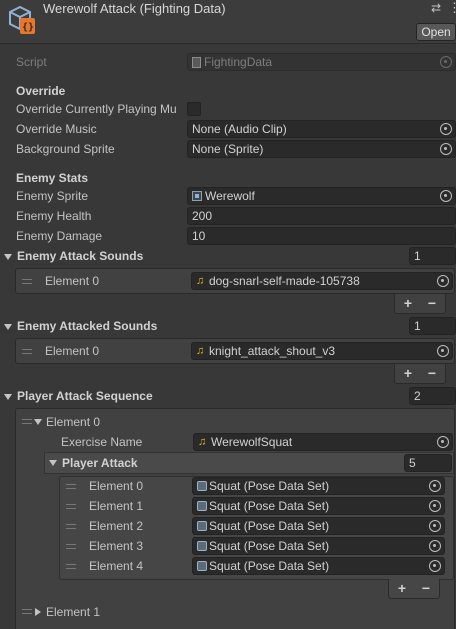 The width and height of the screenshot is (456, 629). Describe the element at coordinates (59, 236) in the screenshot. I see `enemy-damage-label: Enemy Damage` at that location.